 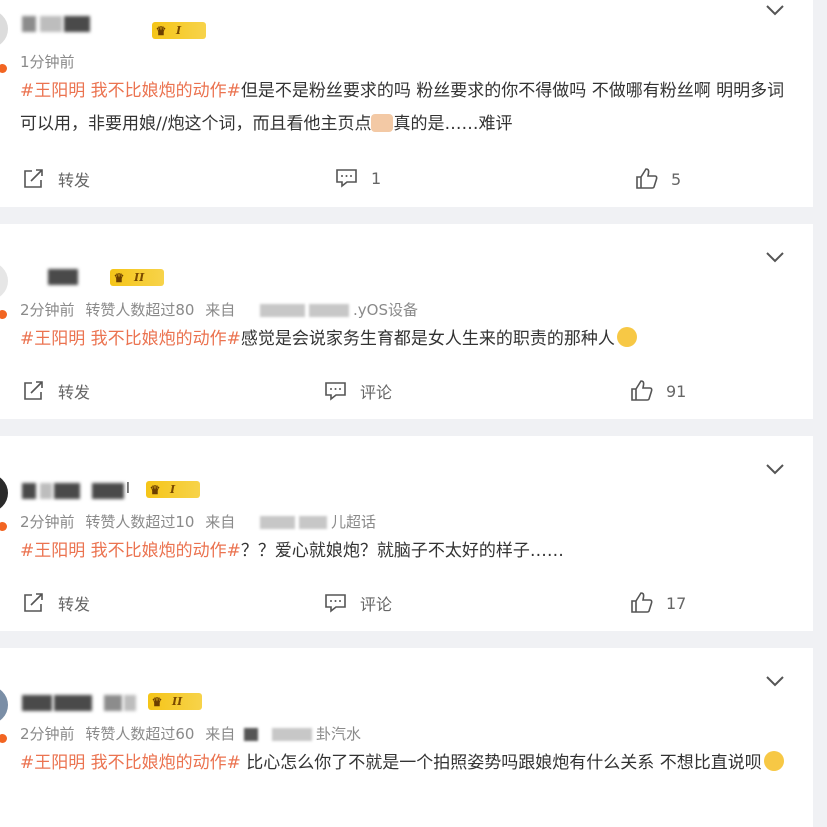 What do you see at coordinates (385, 310) in the screenshot?
I see `source-device: .yOS设备` at bounding box center [385, 310].